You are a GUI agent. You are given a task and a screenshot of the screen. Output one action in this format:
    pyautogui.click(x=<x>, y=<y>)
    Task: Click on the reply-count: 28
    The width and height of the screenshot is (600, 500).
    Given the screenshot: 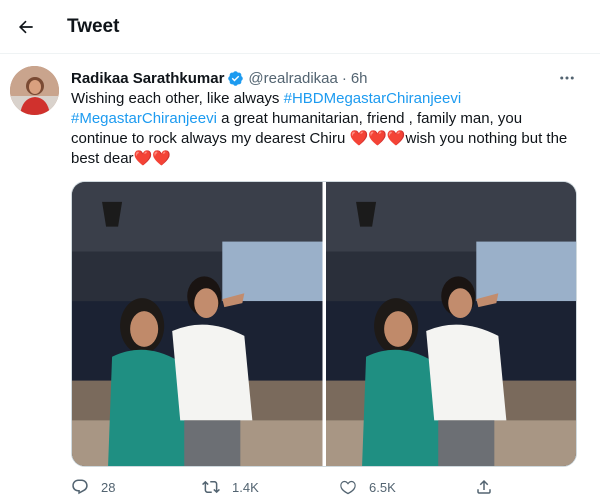 What is the action you would take?
    pyautogui.click(x=108, y=487)
    